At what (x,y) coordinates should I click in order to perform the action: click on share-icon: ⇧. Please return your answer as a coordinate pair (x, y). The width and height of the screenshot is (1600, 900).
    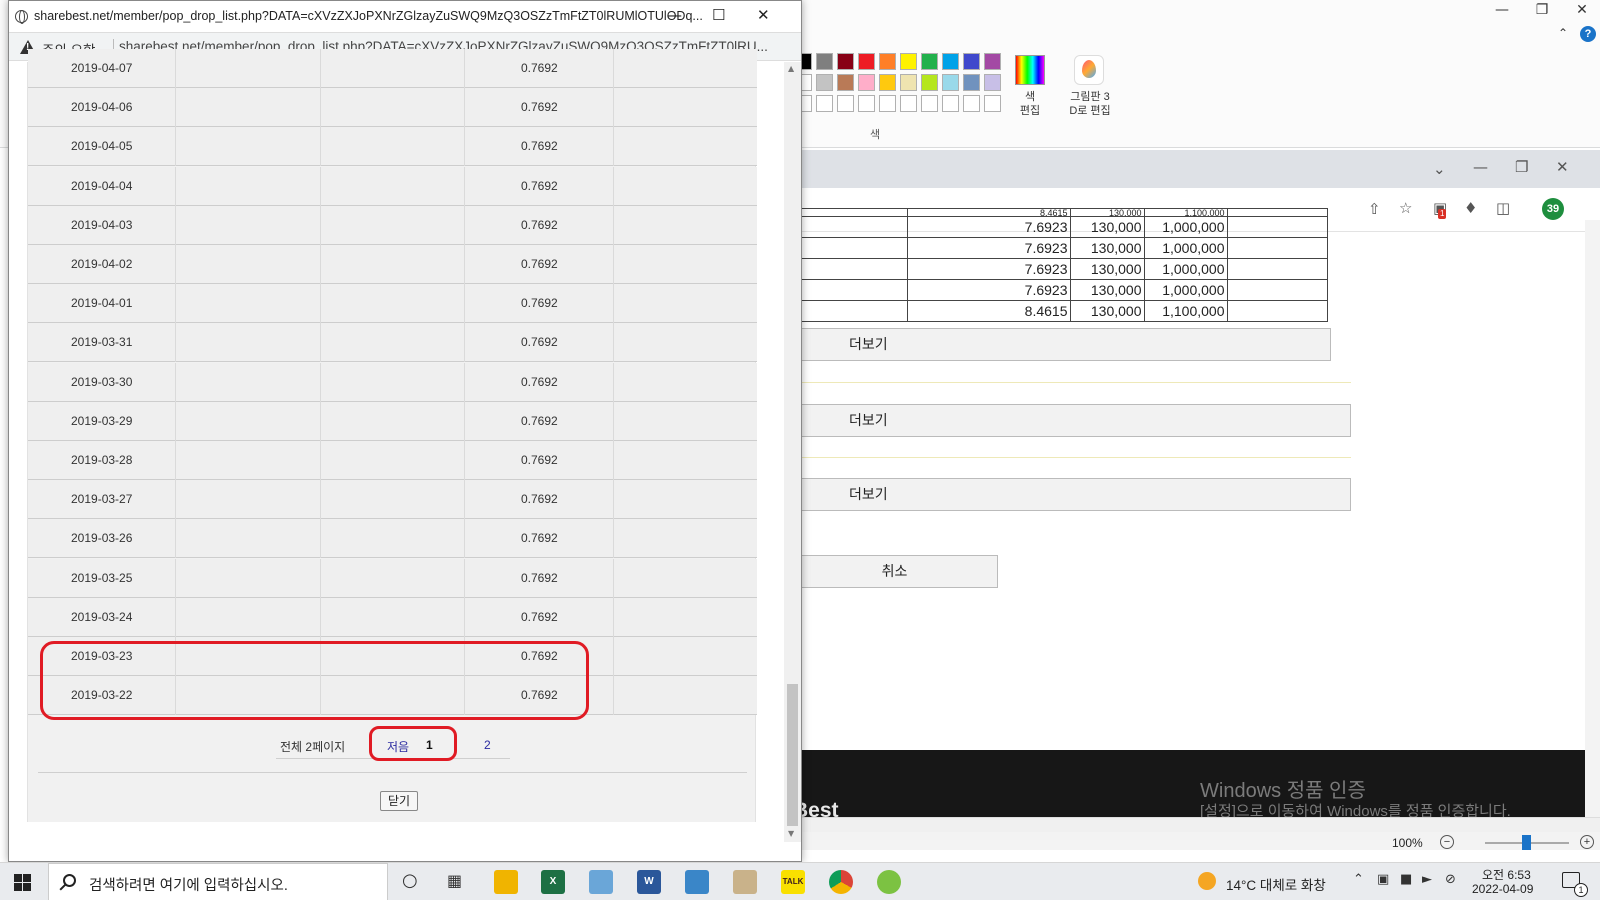
    Looking at the image, I should click on (1374, 209).